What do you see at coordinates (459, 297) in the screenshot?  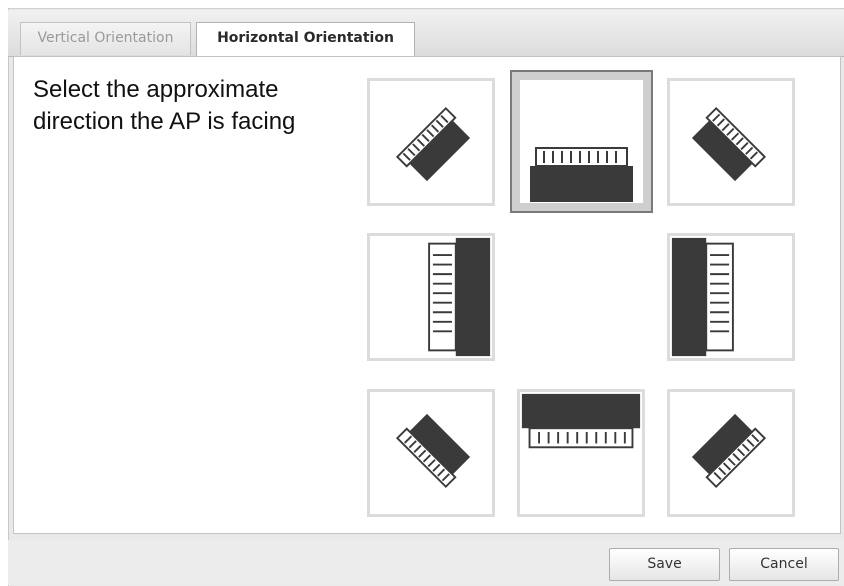 I see `ap-facing-west-icon` at bounding box center [459, 297].